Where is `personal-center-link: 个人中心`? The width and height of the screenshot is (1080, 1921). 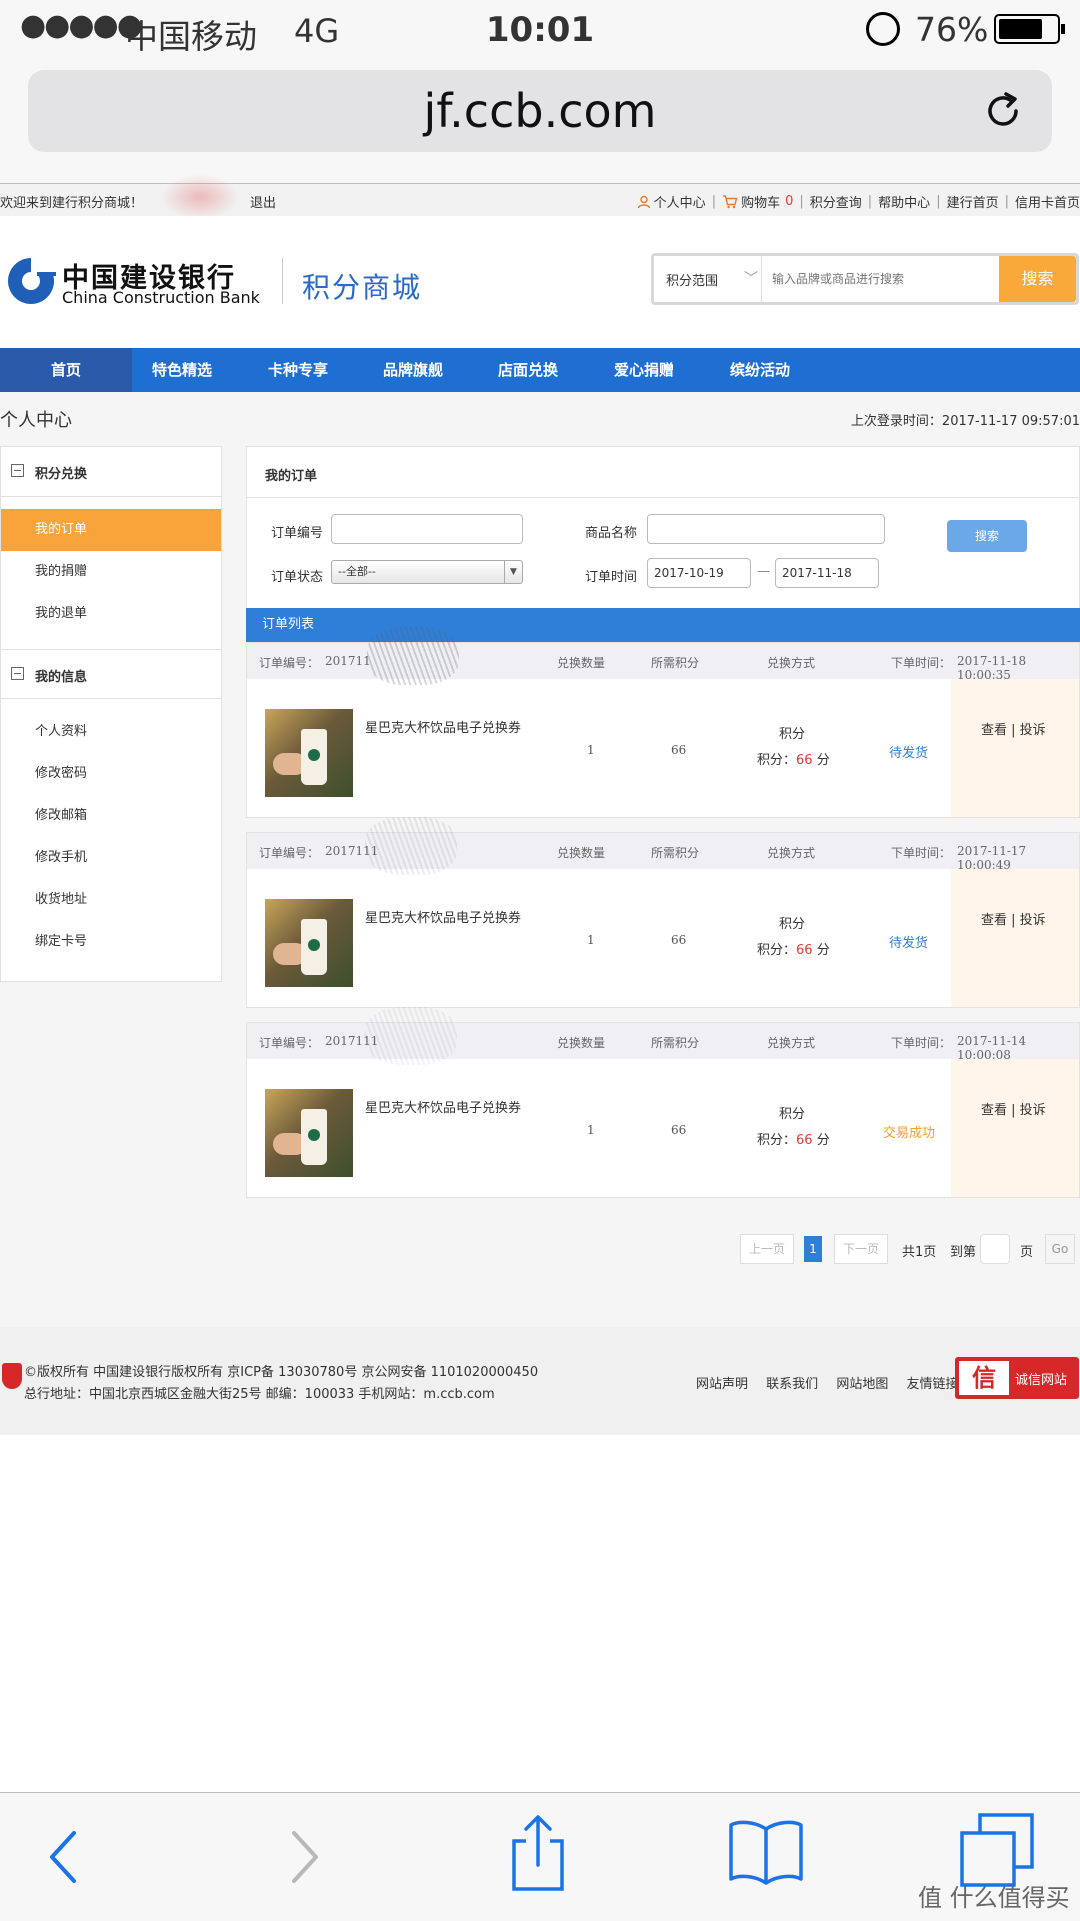
personal-center-link: 个人中心 is located at coordinates (680, 201).